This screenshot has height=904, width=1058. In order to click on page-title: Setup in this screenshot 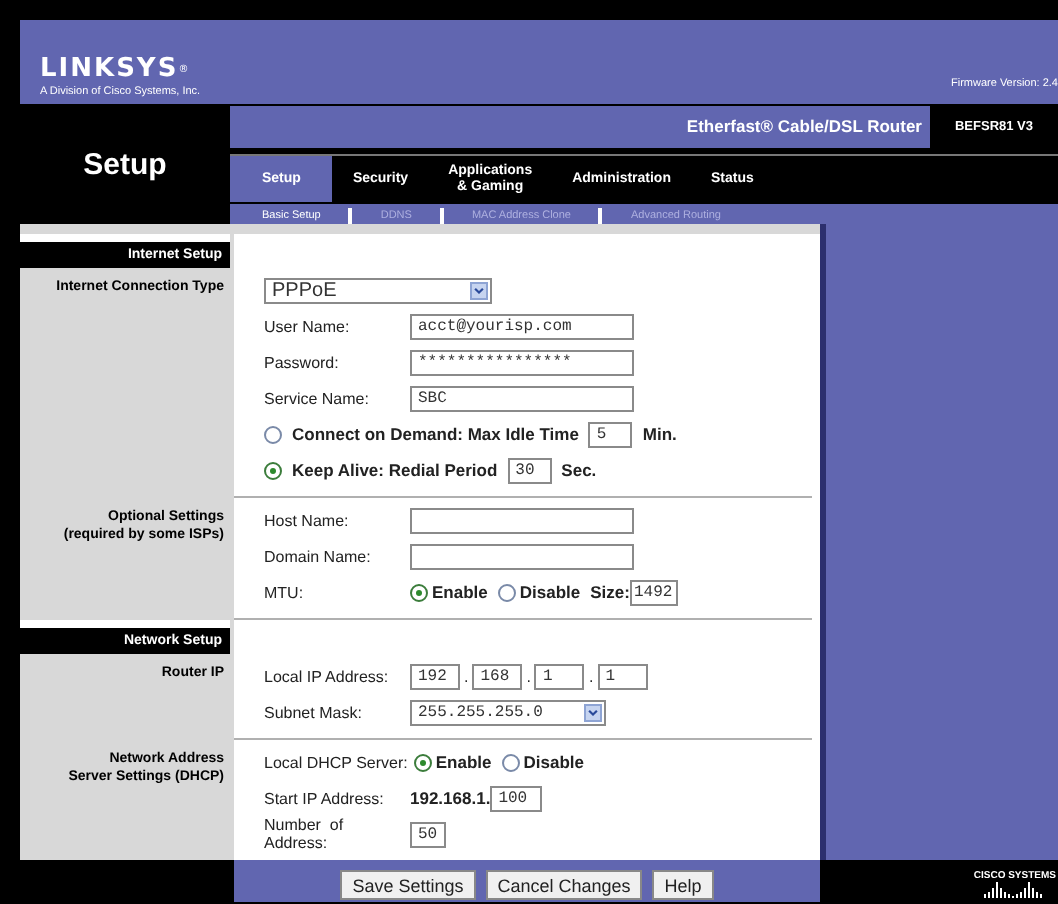, I will do `click(125, 166)`.